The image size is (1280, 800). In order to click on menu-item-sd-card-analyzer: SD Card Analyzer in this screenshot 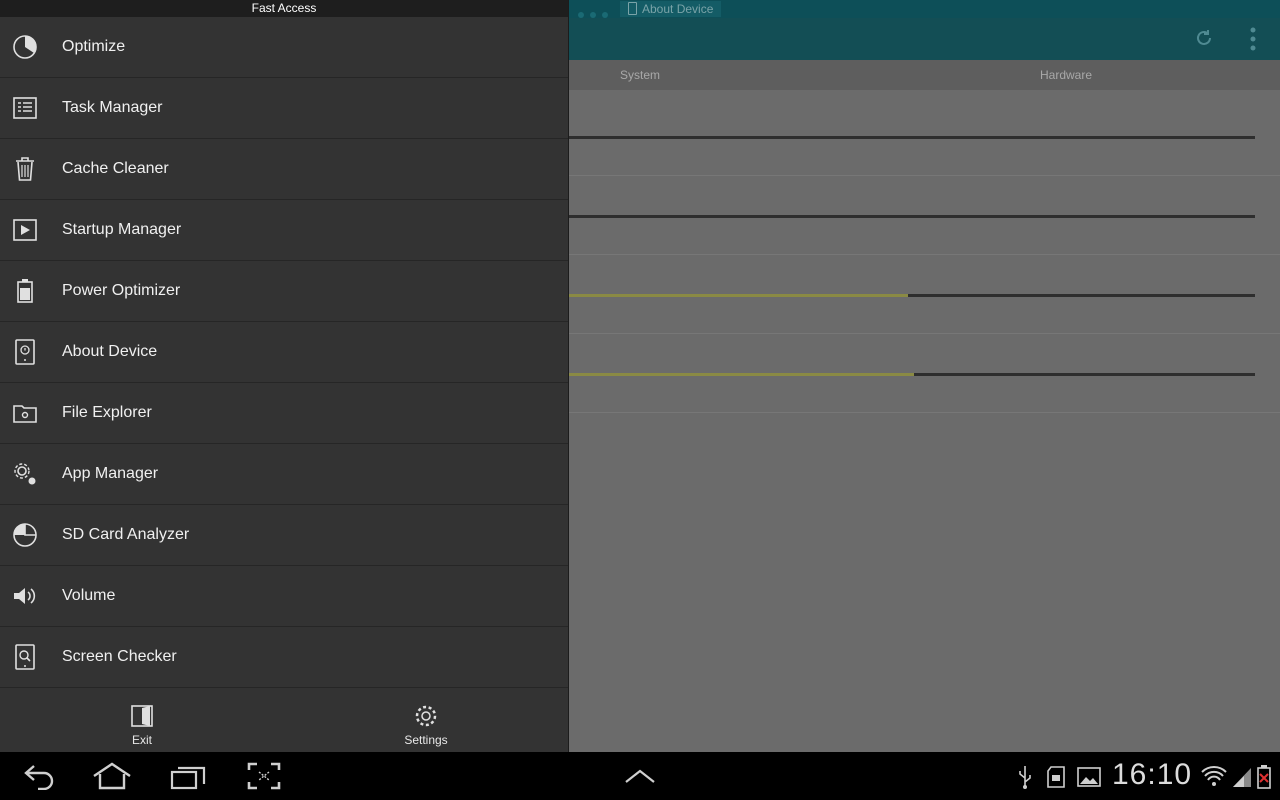, I will do `click(284, 535)`.